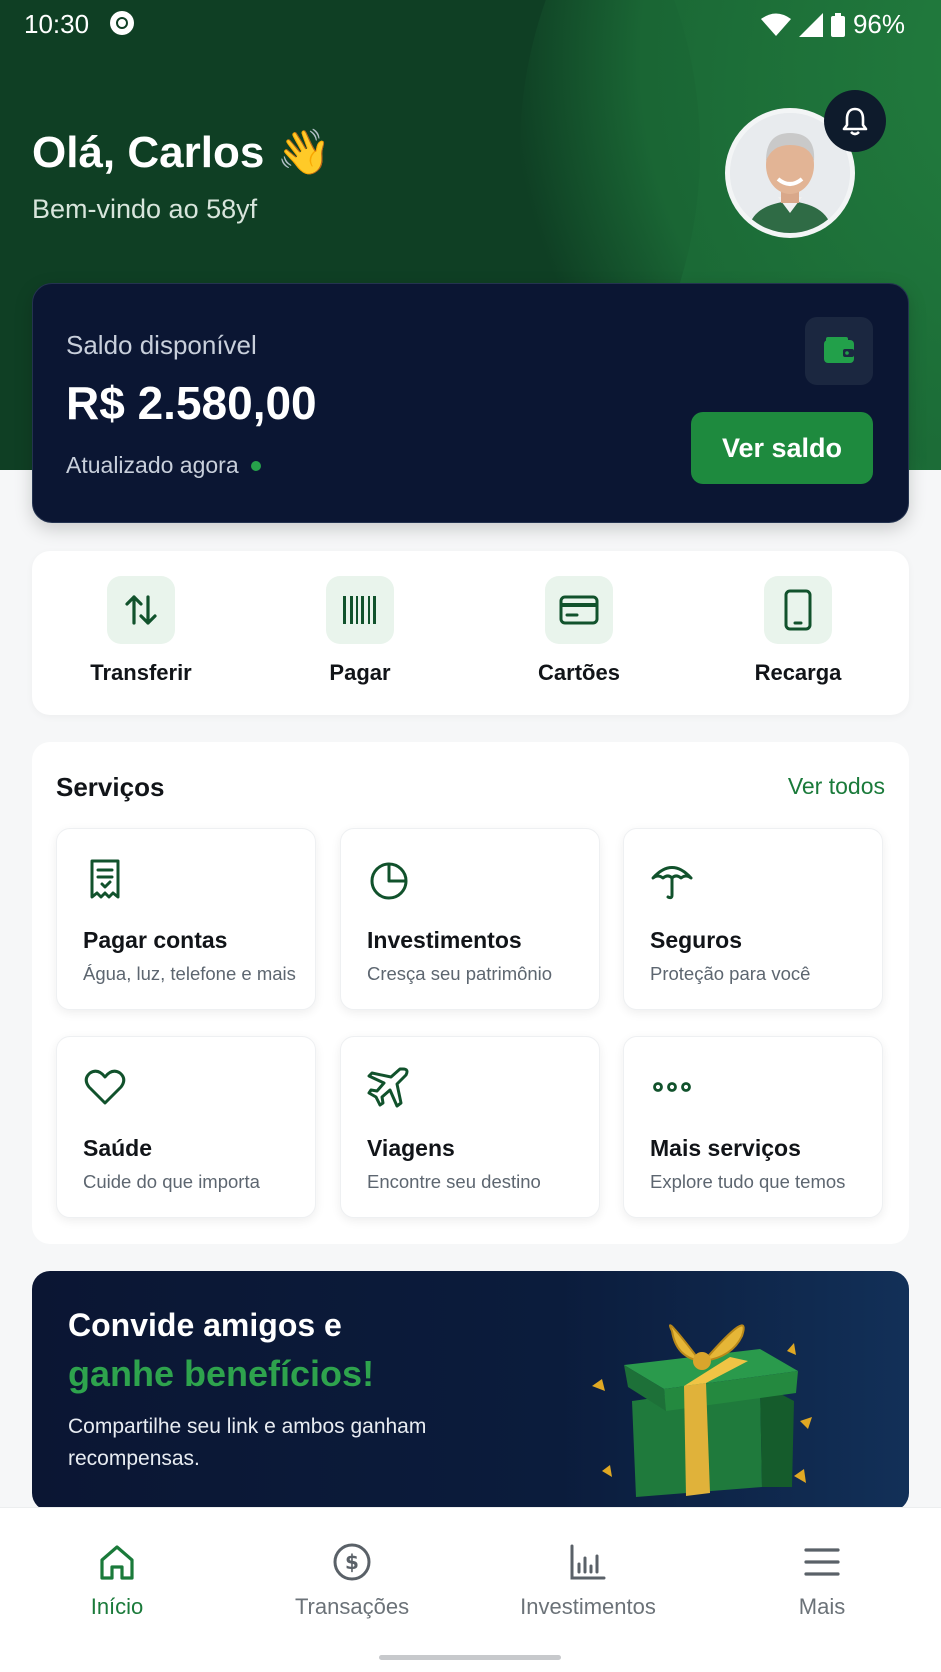 This screenshot has width=941, height=1672. Describe the element at coordinates (57, 24) in the screenshot. I see `status-time: 10:30` at that location.